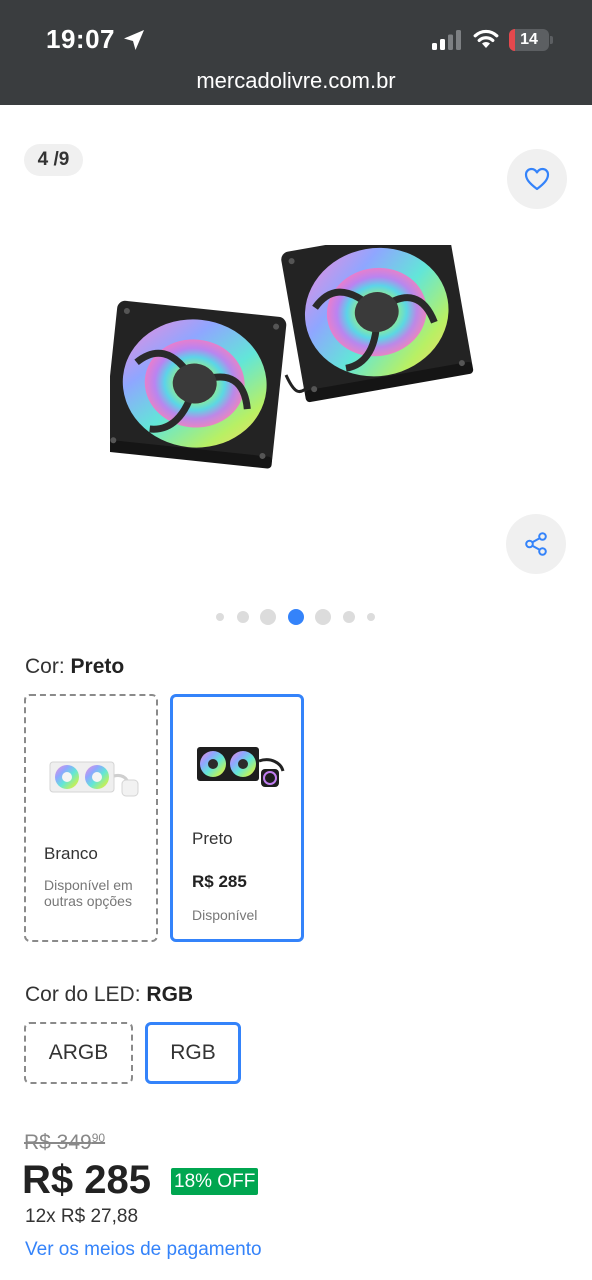 This screenshot has height=1280, width=592. Describe the element at coordinates (215, 1181) in the screenshot. I see `discount-badge: 18% OFF` at that location.